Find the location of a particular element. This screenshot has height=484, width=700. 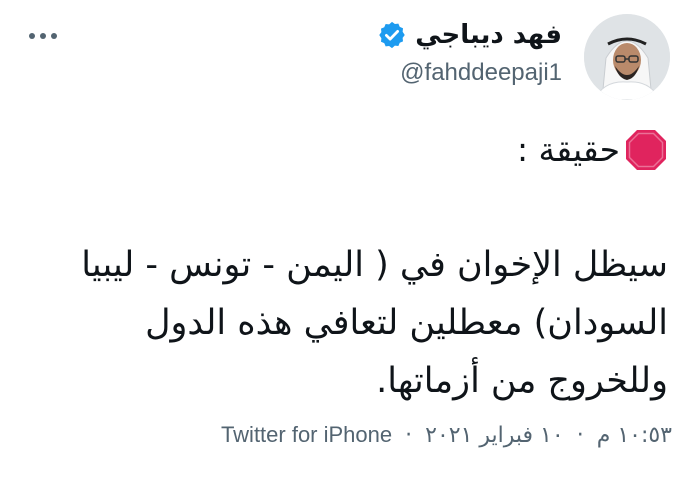

fact-heading: حقيقة : is located at coordinates (592, 150).